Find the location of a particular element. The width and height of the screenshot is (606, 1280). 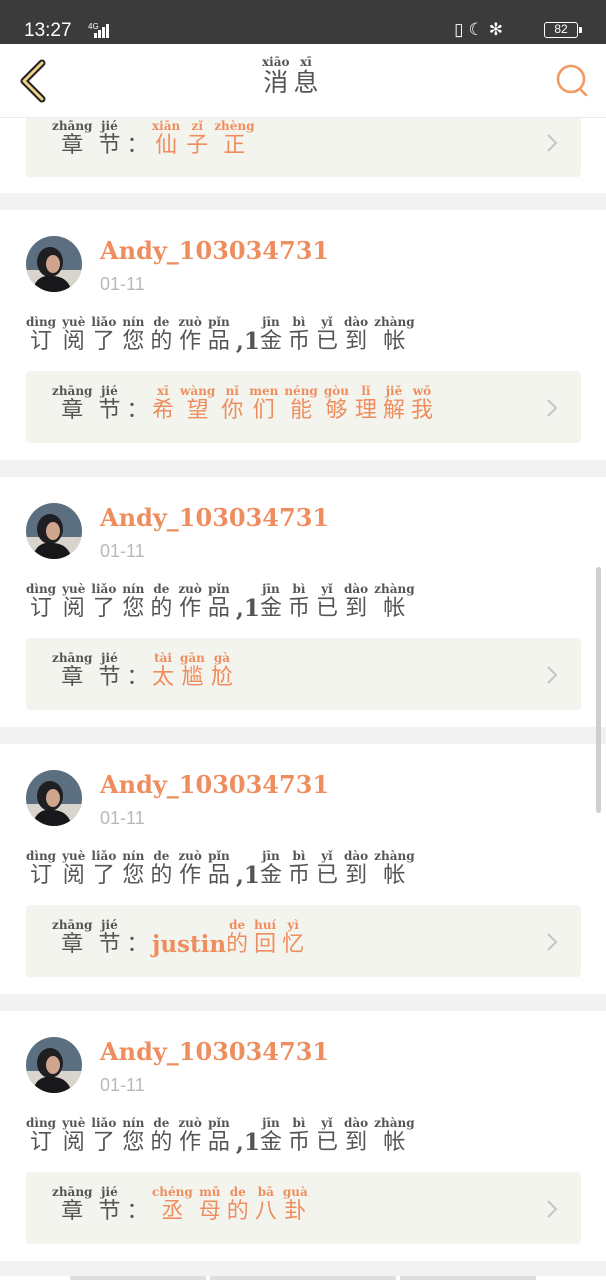

hanzi-char: 订 is located at coordinates (41, 608).